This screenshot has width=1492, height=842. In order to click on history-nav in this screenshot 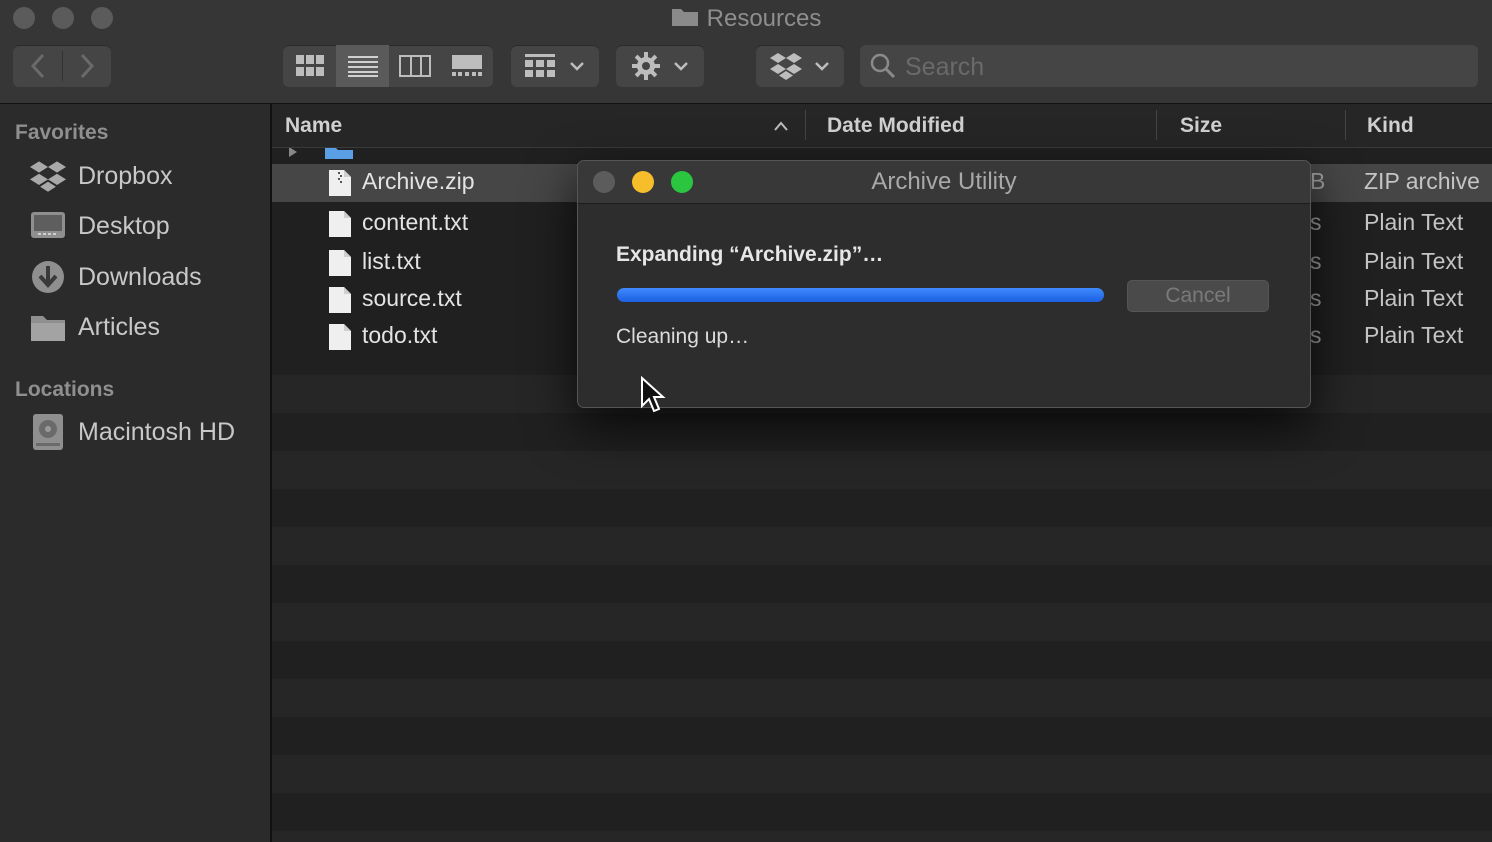, I will do `click(62, 66)`.